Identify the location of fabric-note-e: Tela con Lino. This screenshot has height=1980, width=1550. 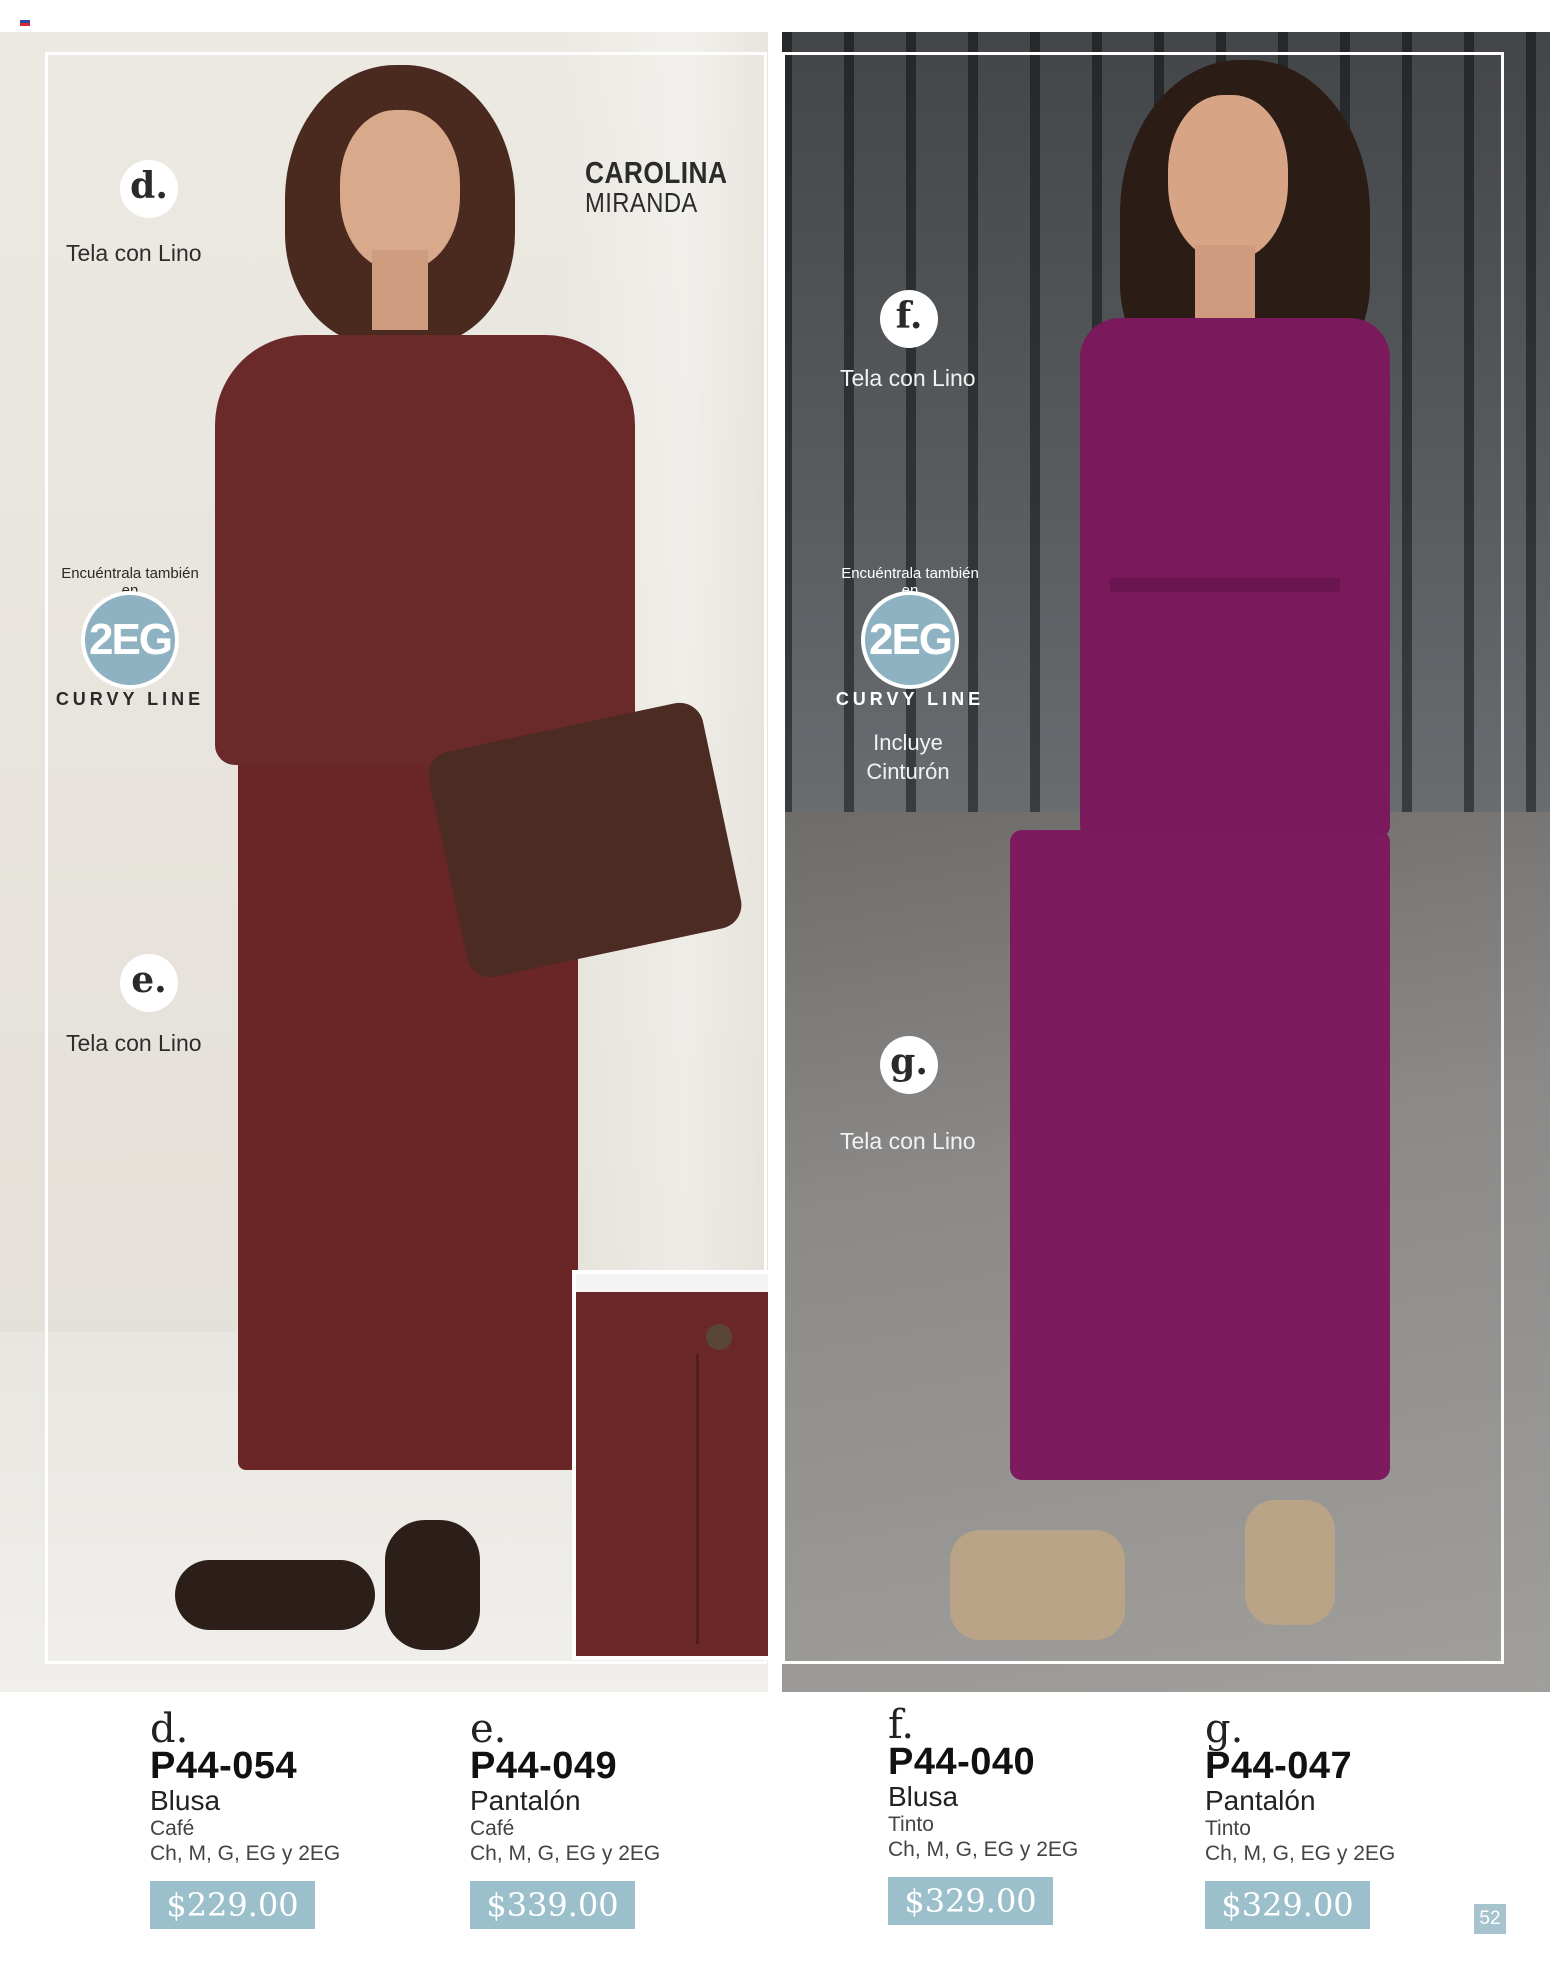
(134, 1043).